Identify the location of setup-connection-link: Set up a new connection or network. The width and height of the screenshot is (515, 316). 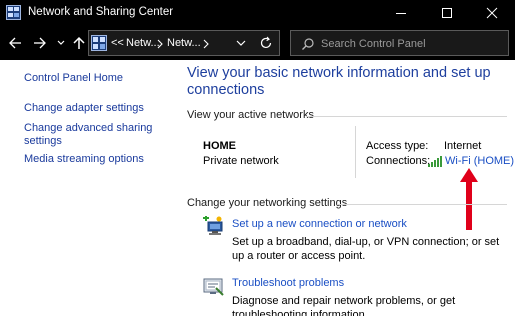
(319, 224).